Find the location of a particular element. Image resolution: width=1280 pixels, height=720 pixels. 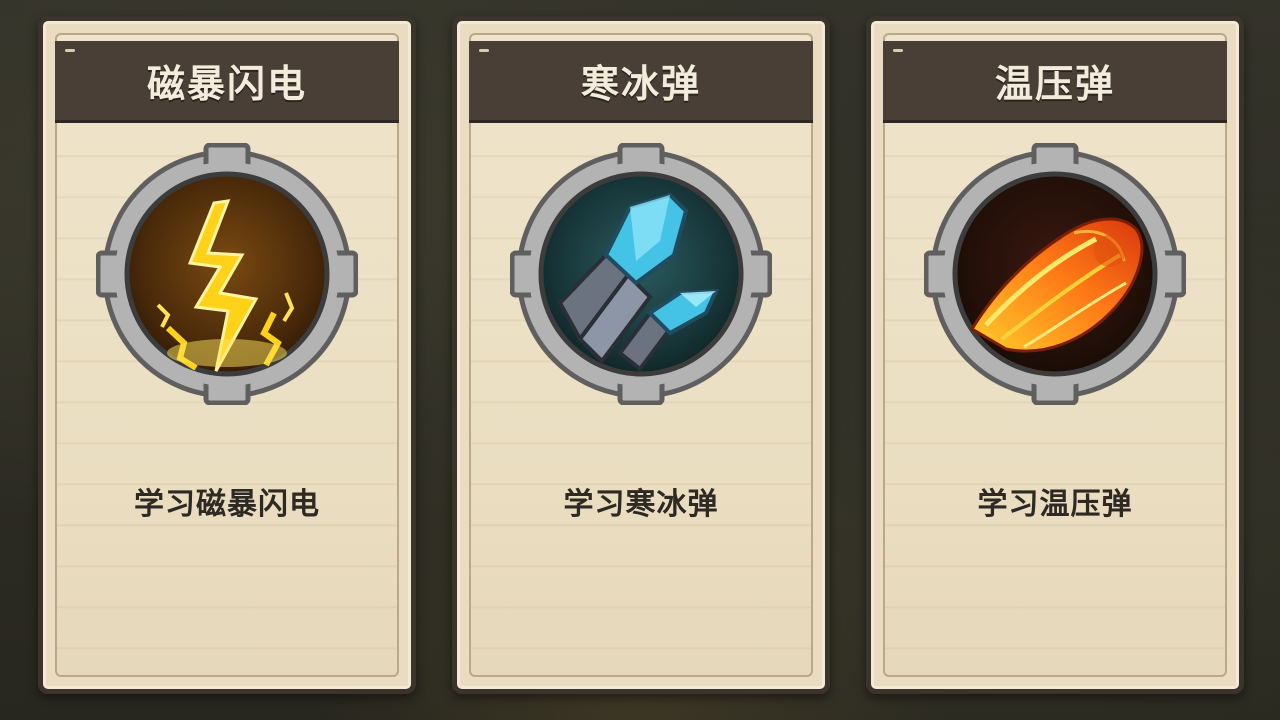

card-title: 磁暴闪电 is located at coordinates (226, 84).